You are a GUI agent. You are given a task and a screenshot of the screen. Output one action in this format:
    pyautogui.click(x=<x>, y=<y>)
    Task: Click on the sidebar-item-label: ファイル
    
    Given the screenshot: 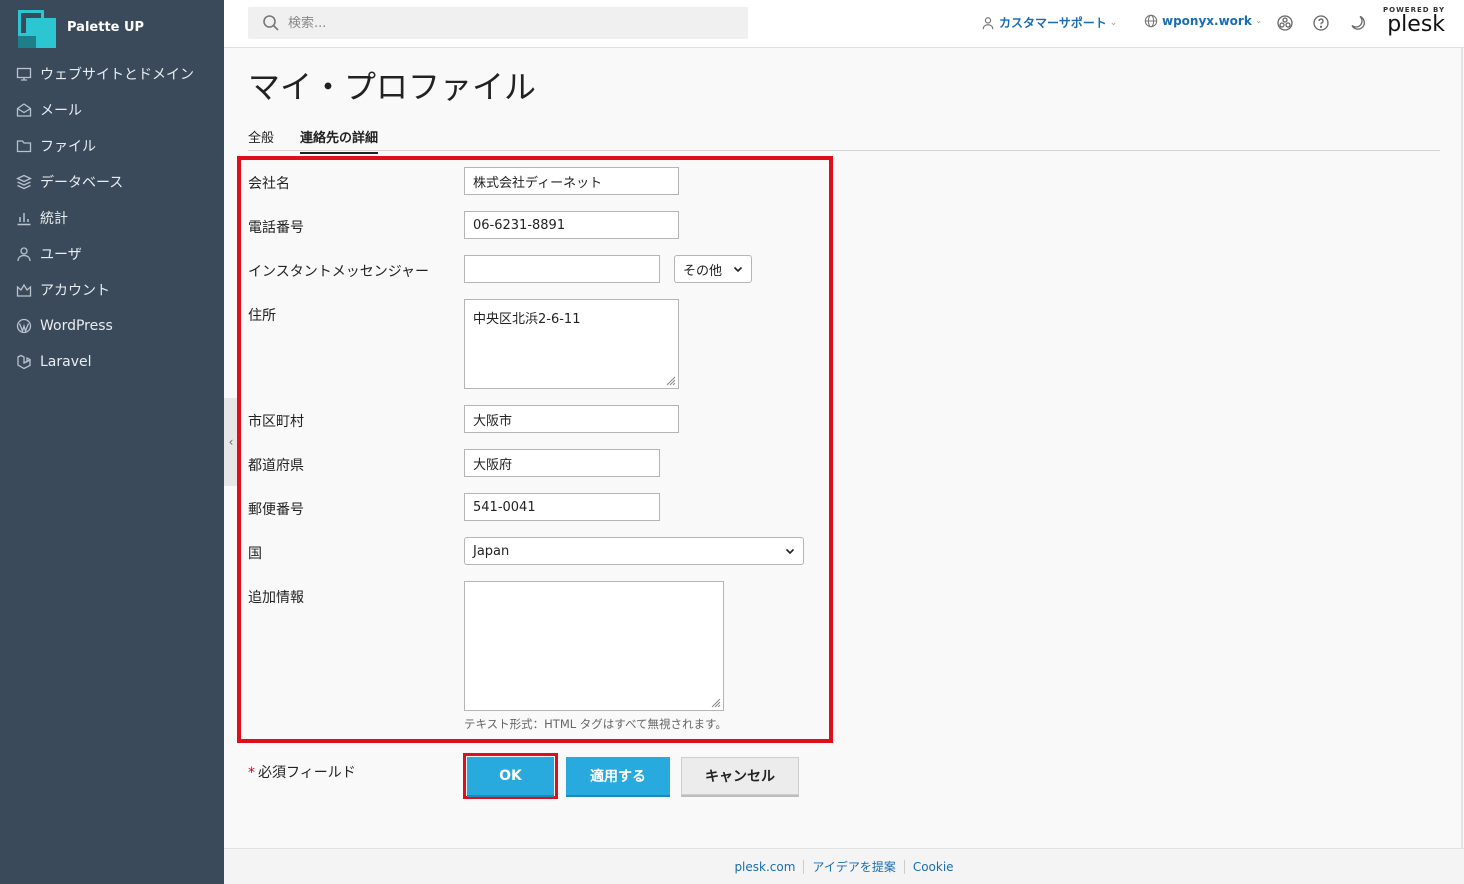 What is the action you would take?
    pyautogui.click(x=68, y=147)
    